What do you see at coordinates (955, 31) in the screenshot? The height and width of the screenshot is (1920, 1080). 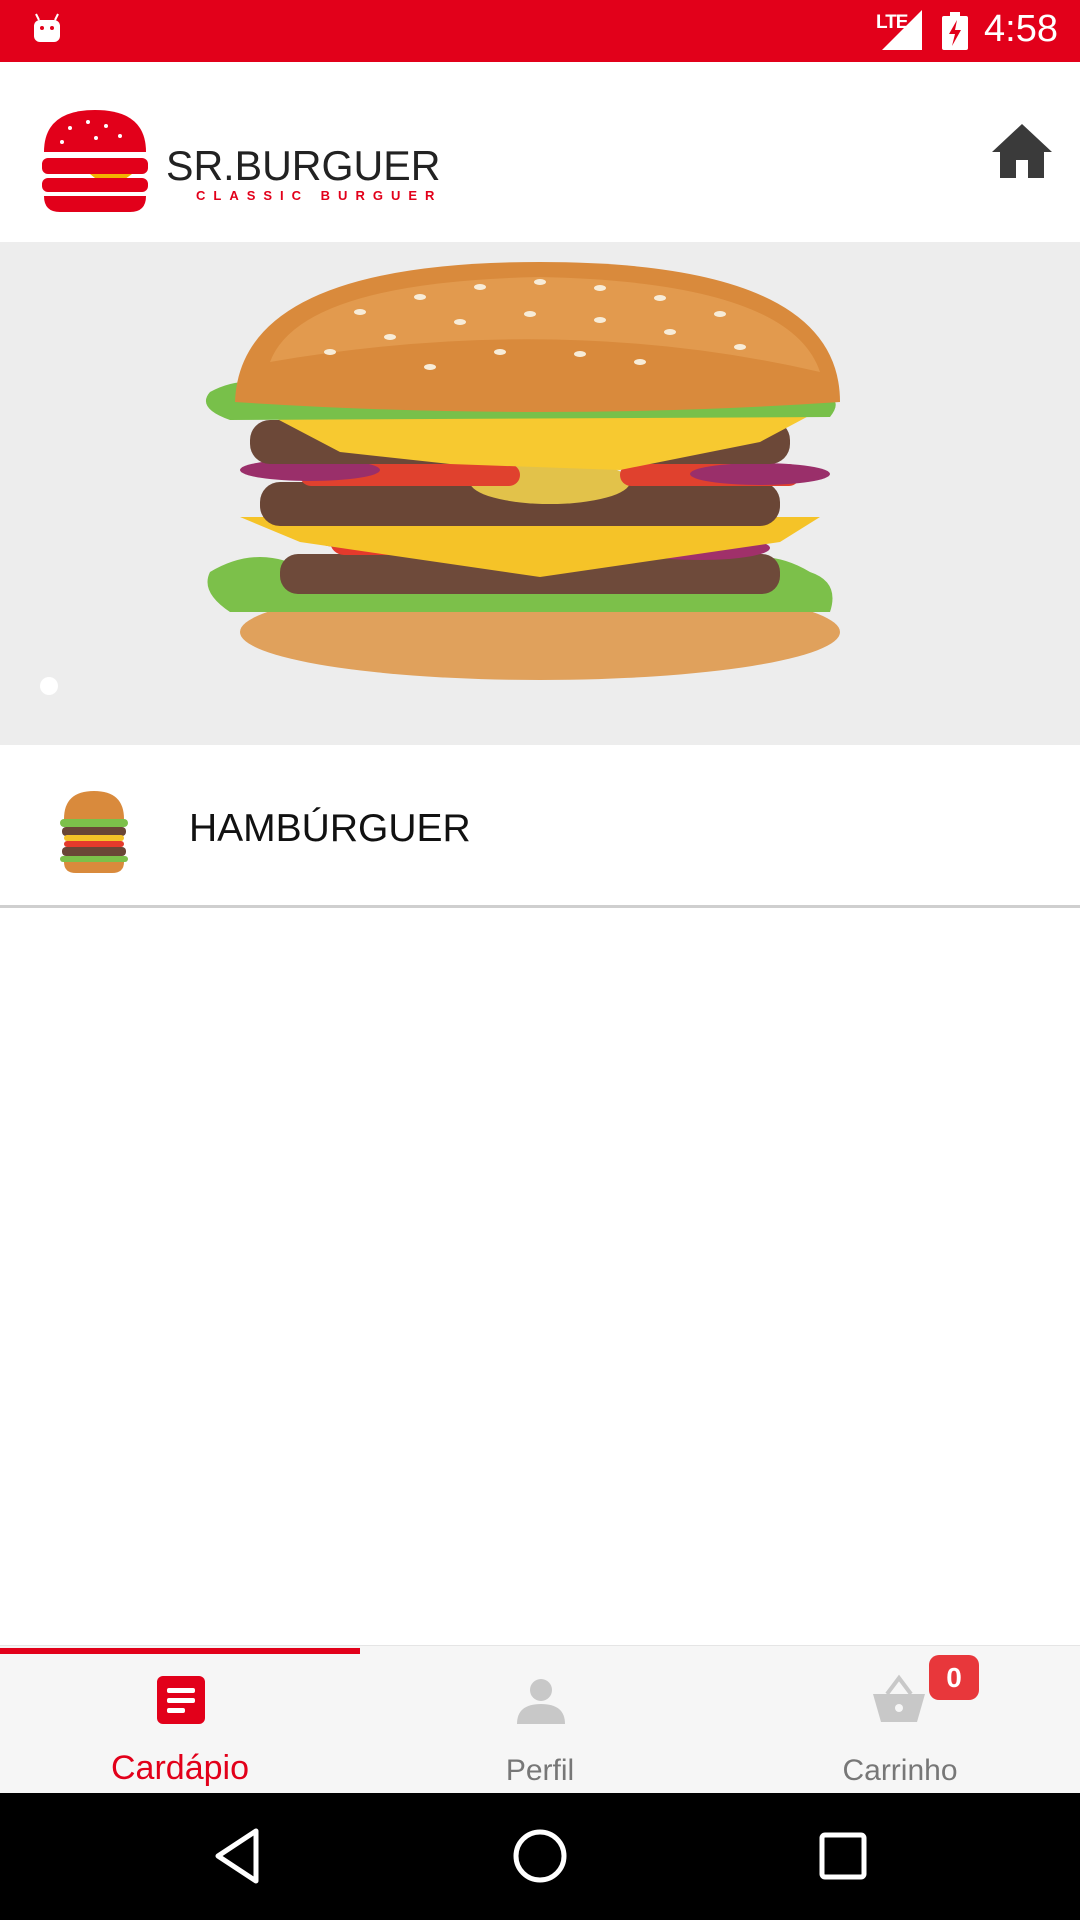 I see `battery-charging-icon` at bounding box center [955, 31].